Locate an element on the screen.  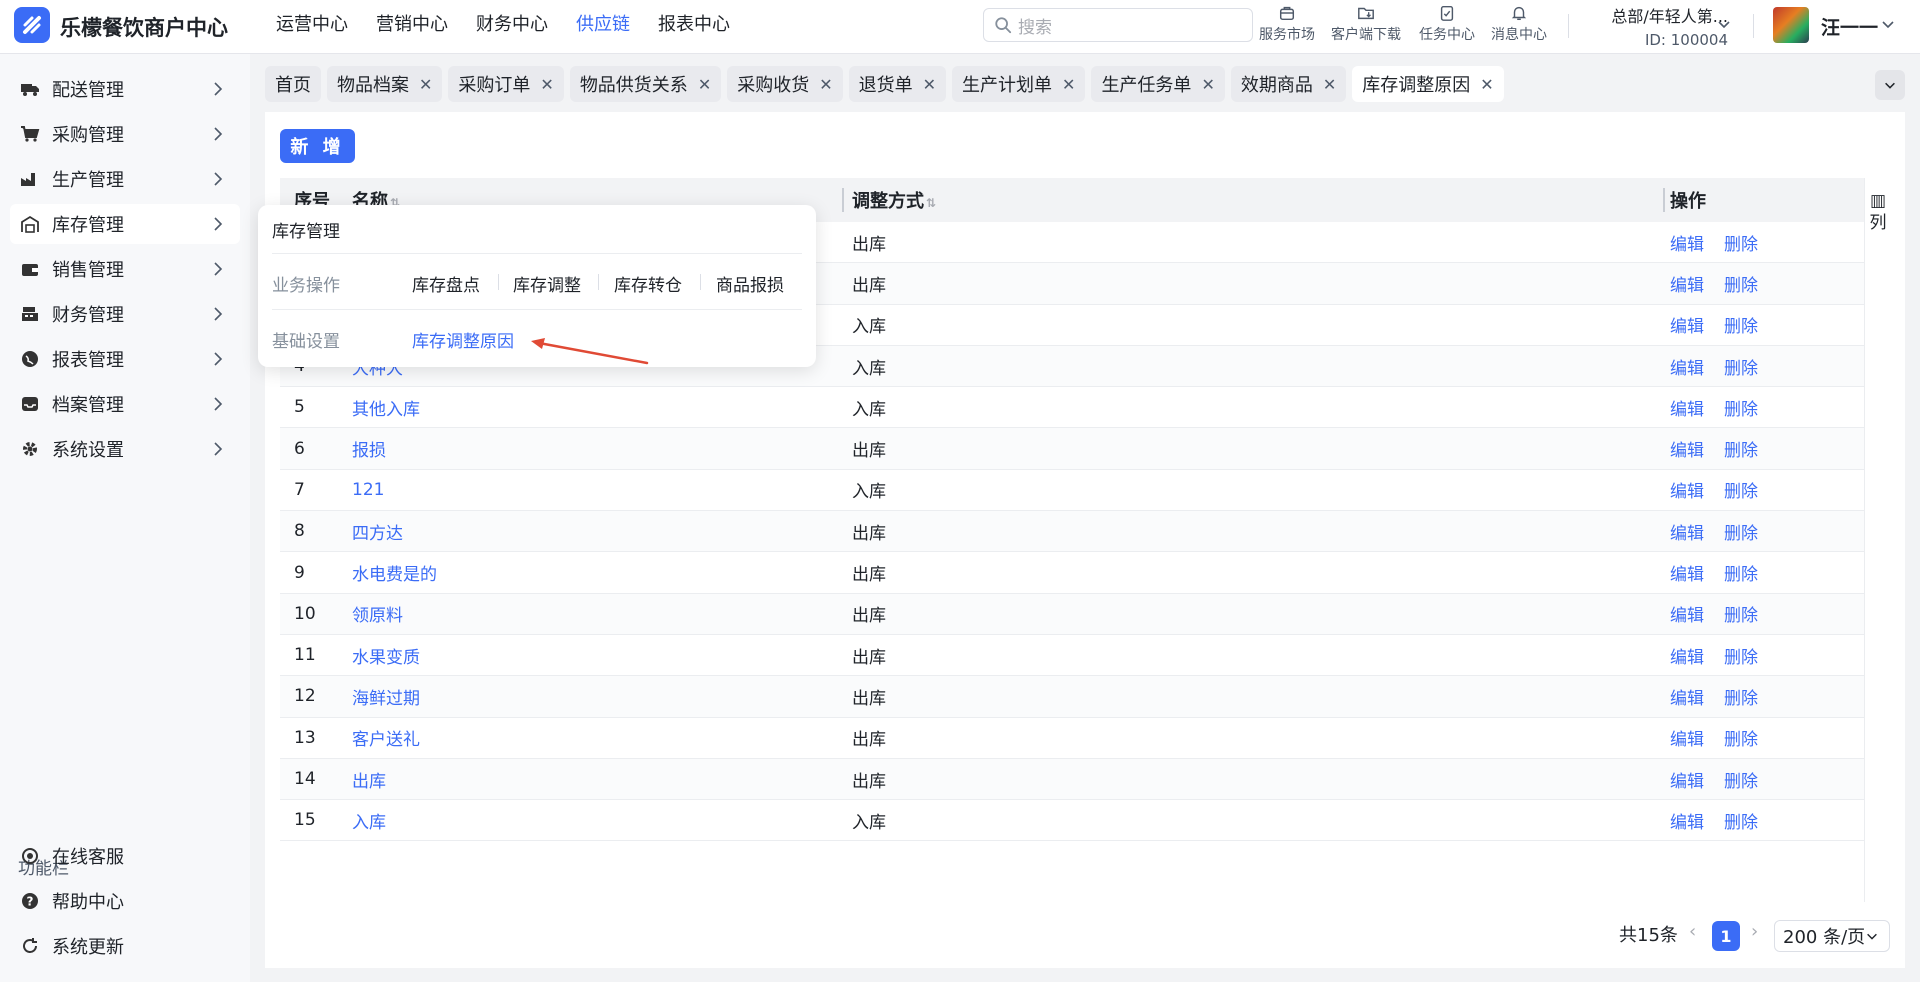
avatar is located at coordinates (1791, 25).